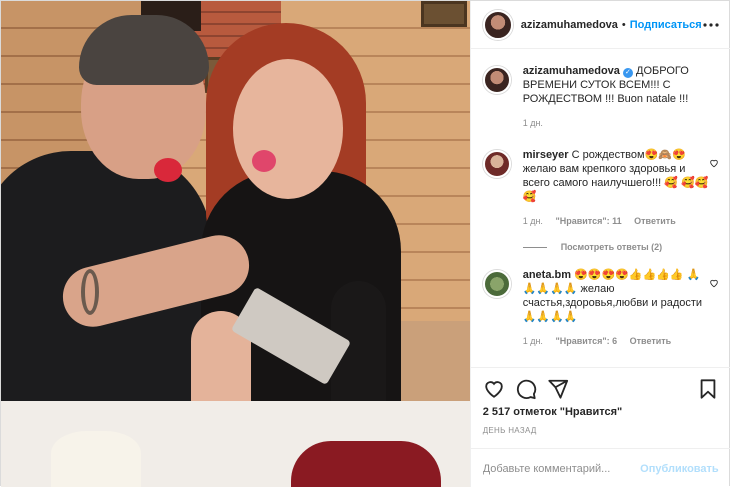 The width and height of the screenshot is (730, 488). What do you see at coordinates (586, 341) in the screenshot?
I see `comment-likes: "Нравится": 6` at bounding box center [586, 341].